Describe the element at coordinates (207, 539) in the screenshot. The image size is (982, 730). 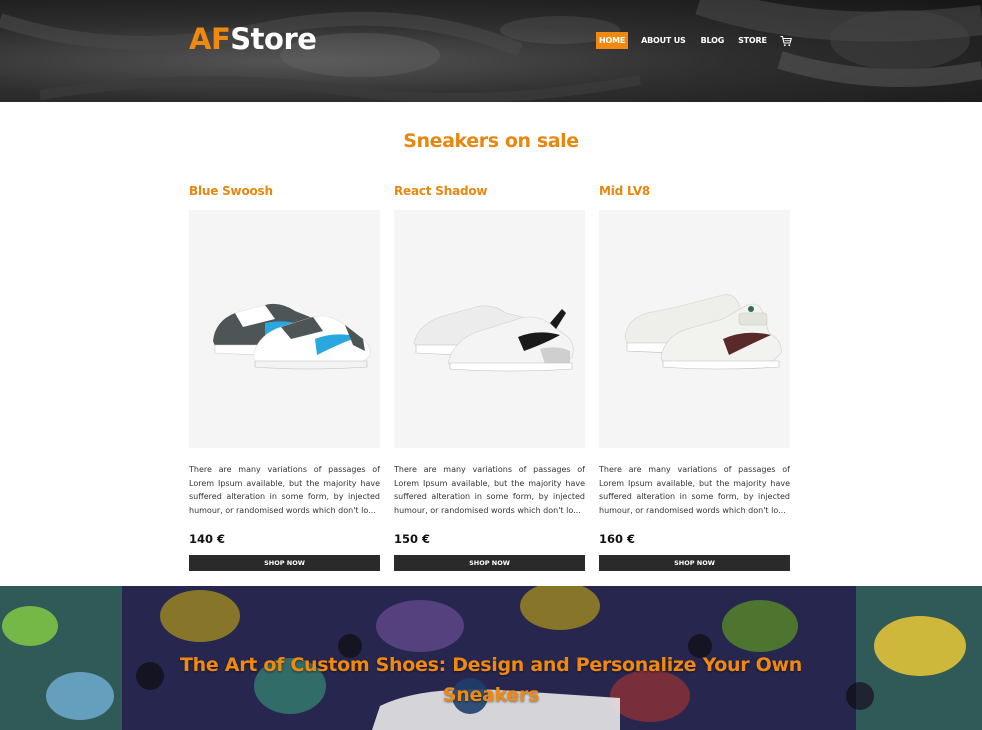
I see `product-price: 140 €` at that location.